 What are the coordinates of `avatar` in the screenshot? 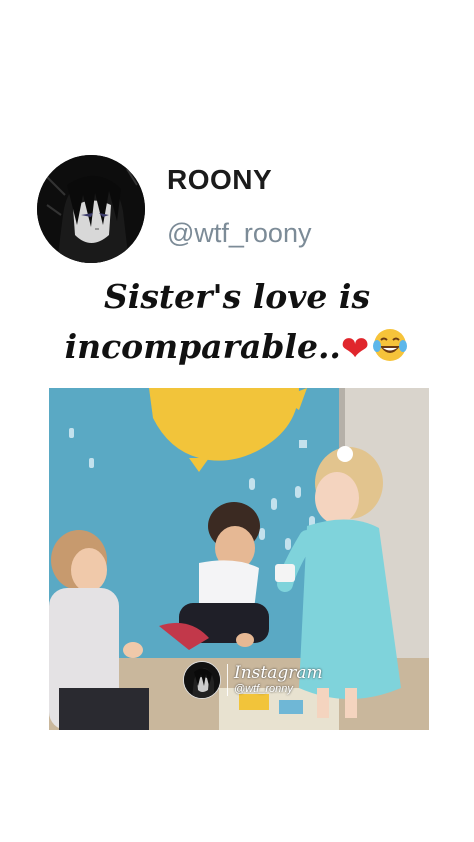 It's located at (91, 209).